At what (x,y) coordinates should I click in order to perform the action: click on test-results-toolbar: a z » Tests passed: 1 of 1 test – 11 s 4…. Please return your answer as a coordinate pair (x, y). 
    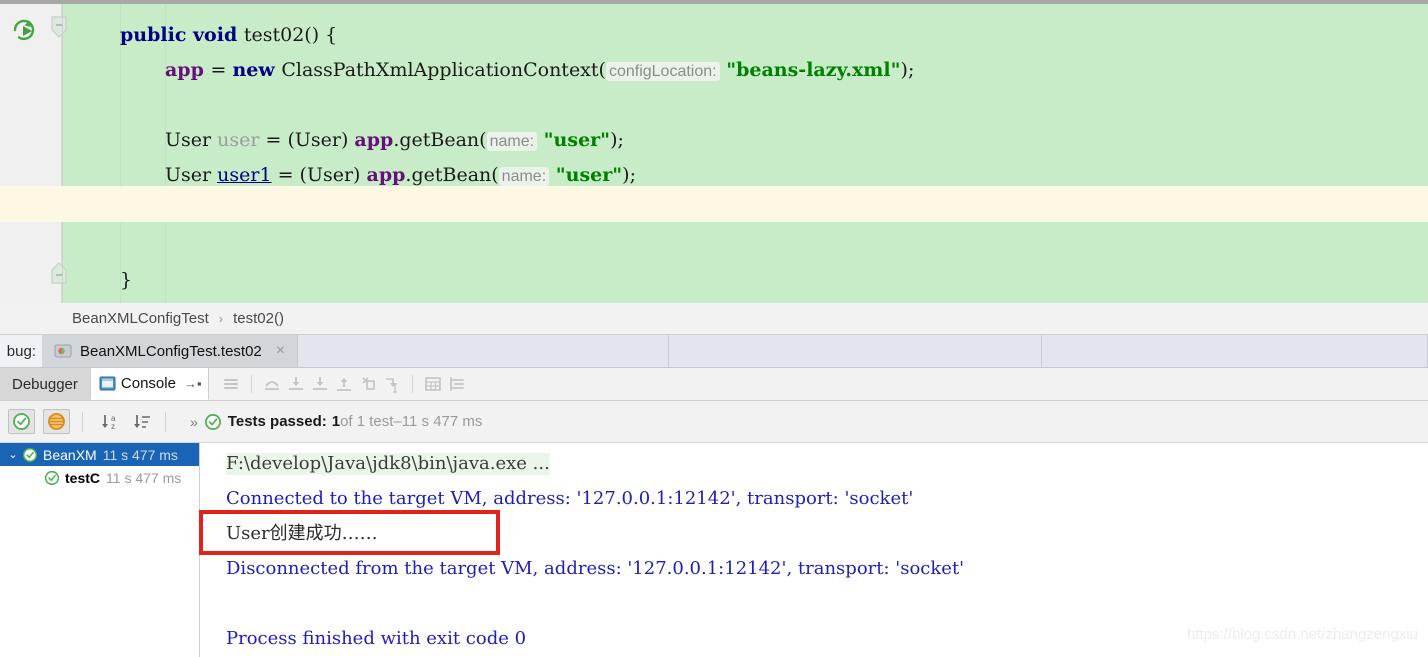
    Looking at the image, I should click on (714, 422).